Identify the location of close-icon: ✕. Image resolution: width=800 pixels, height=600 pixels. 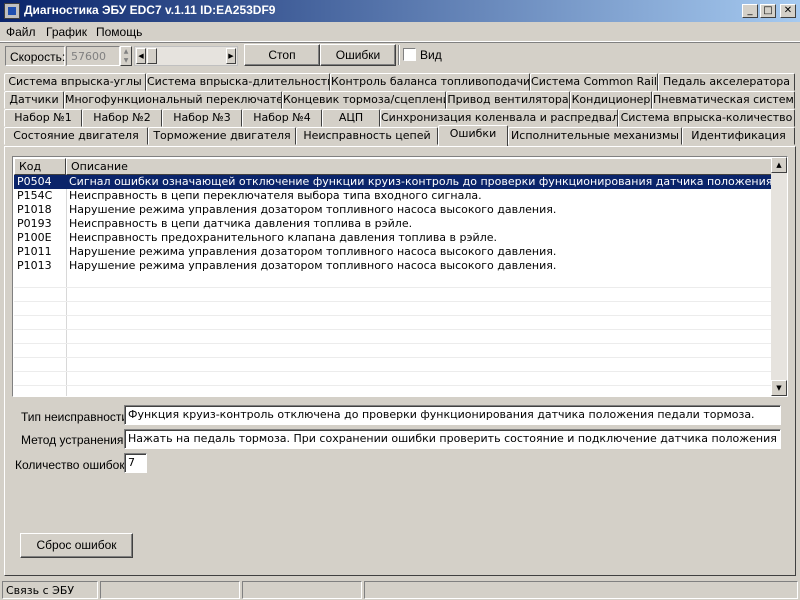
(788, 10).